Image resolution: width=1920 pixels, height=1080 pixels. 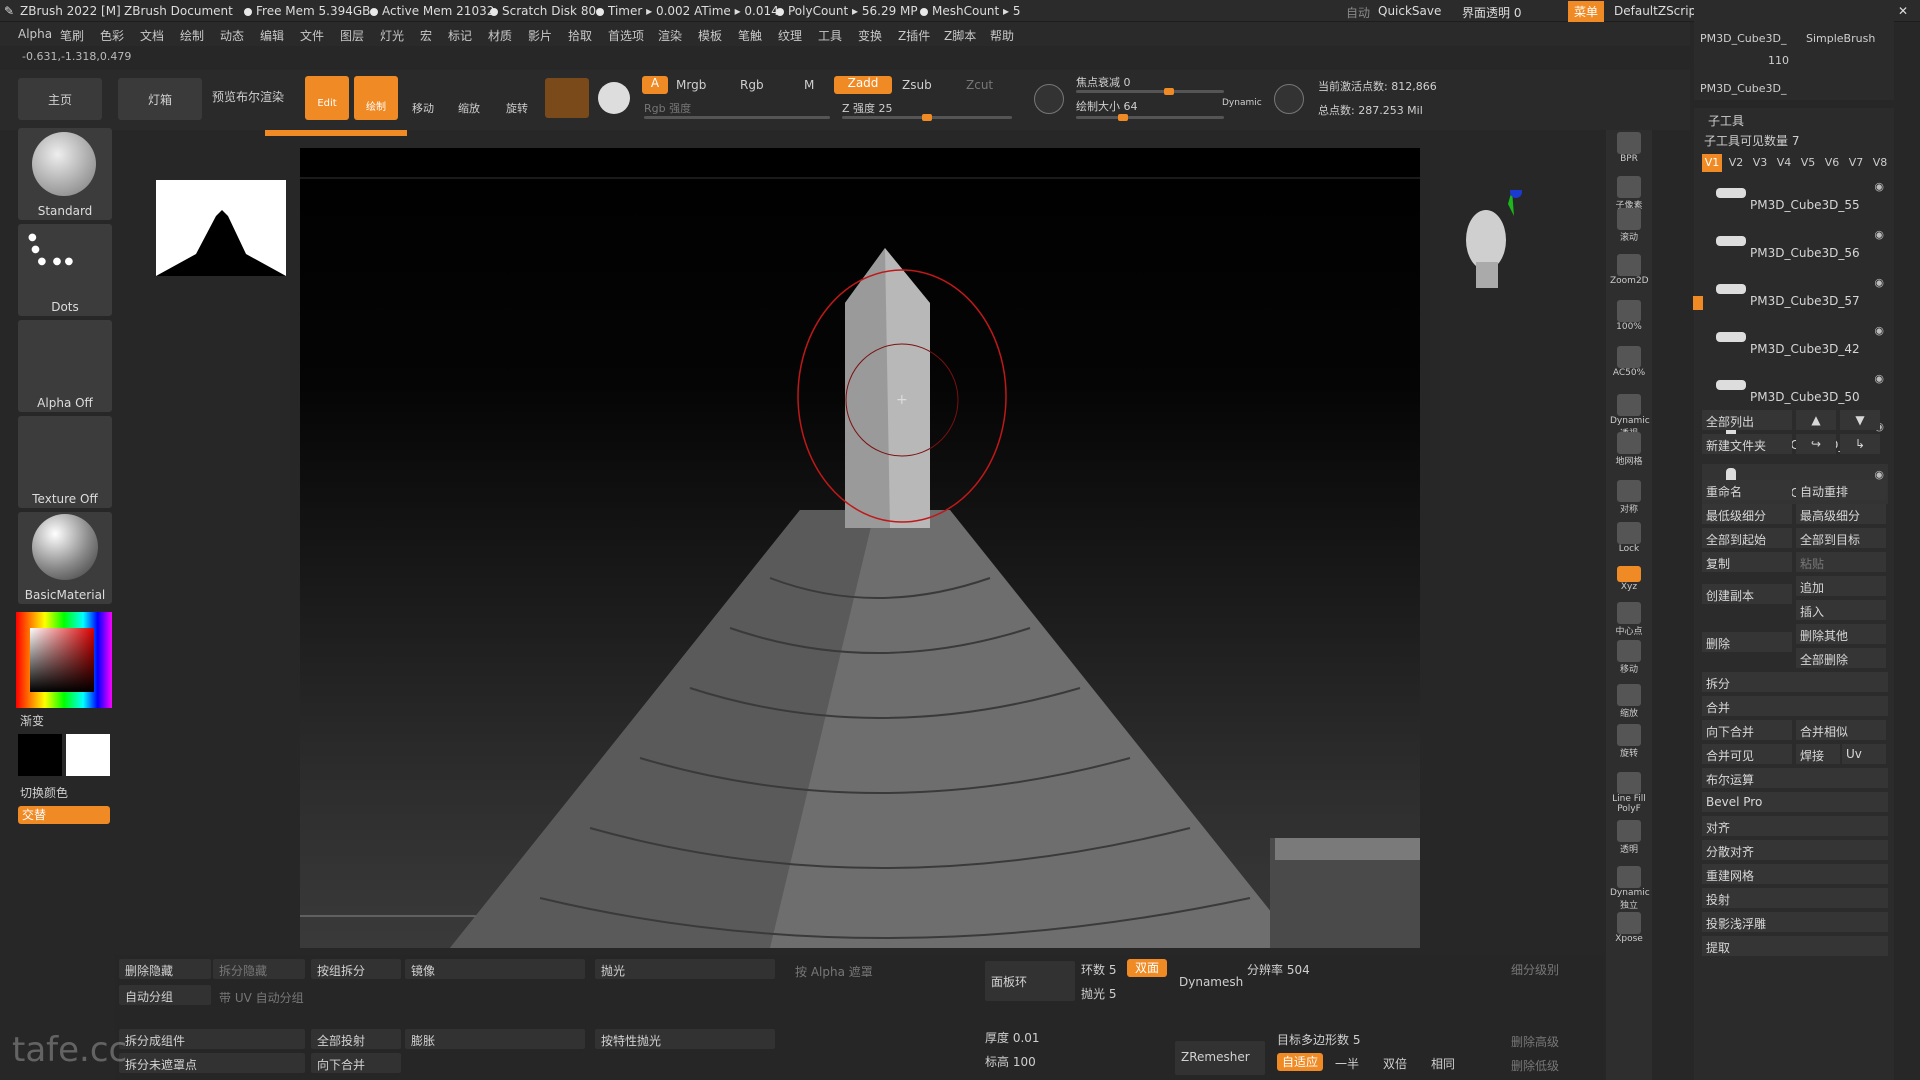 I want to click on edit-button: Edit, so click(x=327, y=98).